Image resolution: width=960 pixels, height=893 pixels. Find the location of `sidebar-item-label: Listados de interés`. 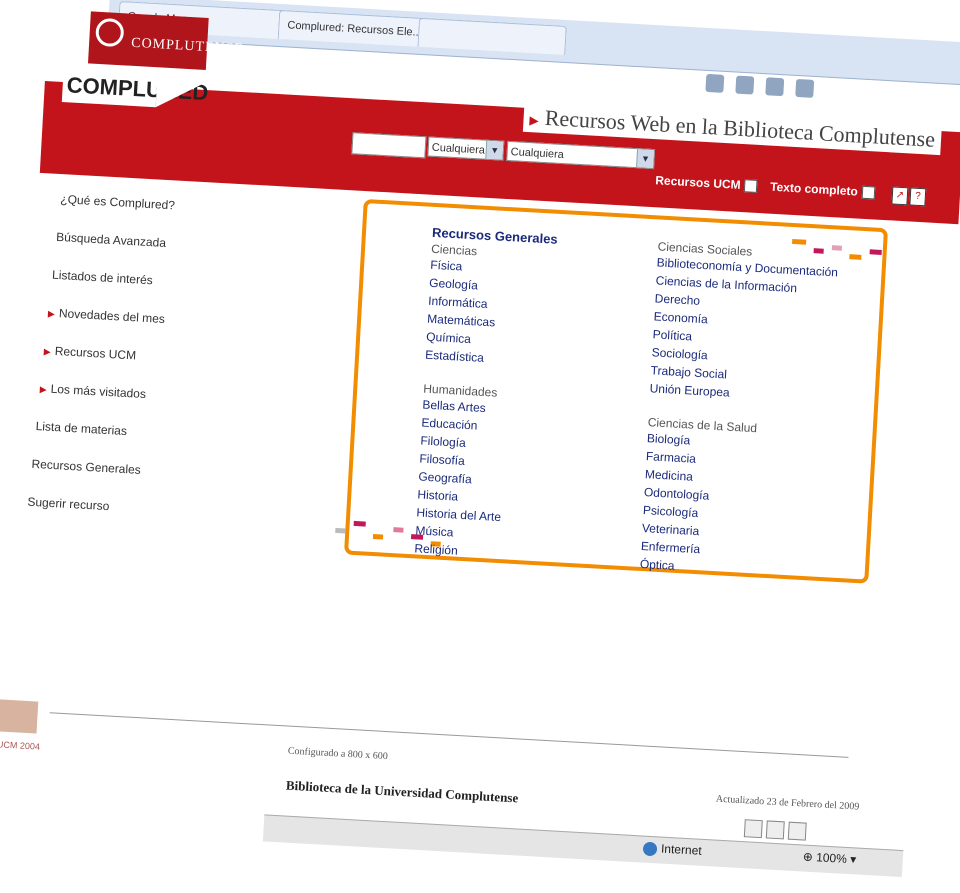

sidebar-item-label: Listados de interés is located at coordinates (102, 277).